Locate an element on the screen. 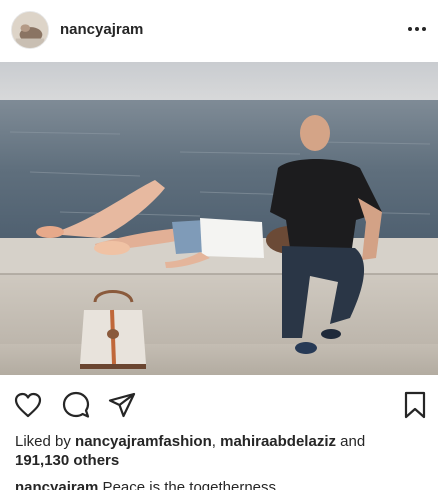 The width and height of the screenshot is (438, 490). heart-icon is located at coordinates (28, 405).